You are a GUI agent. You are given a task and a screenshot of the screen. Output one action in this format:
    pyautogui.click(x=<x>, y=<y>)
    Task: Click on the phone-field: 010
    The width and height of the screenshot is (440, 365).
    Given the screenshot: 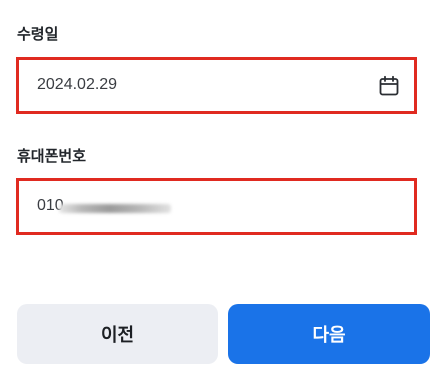 What is the action you would take?
    pyautogui.click(x=216, y=206)
    